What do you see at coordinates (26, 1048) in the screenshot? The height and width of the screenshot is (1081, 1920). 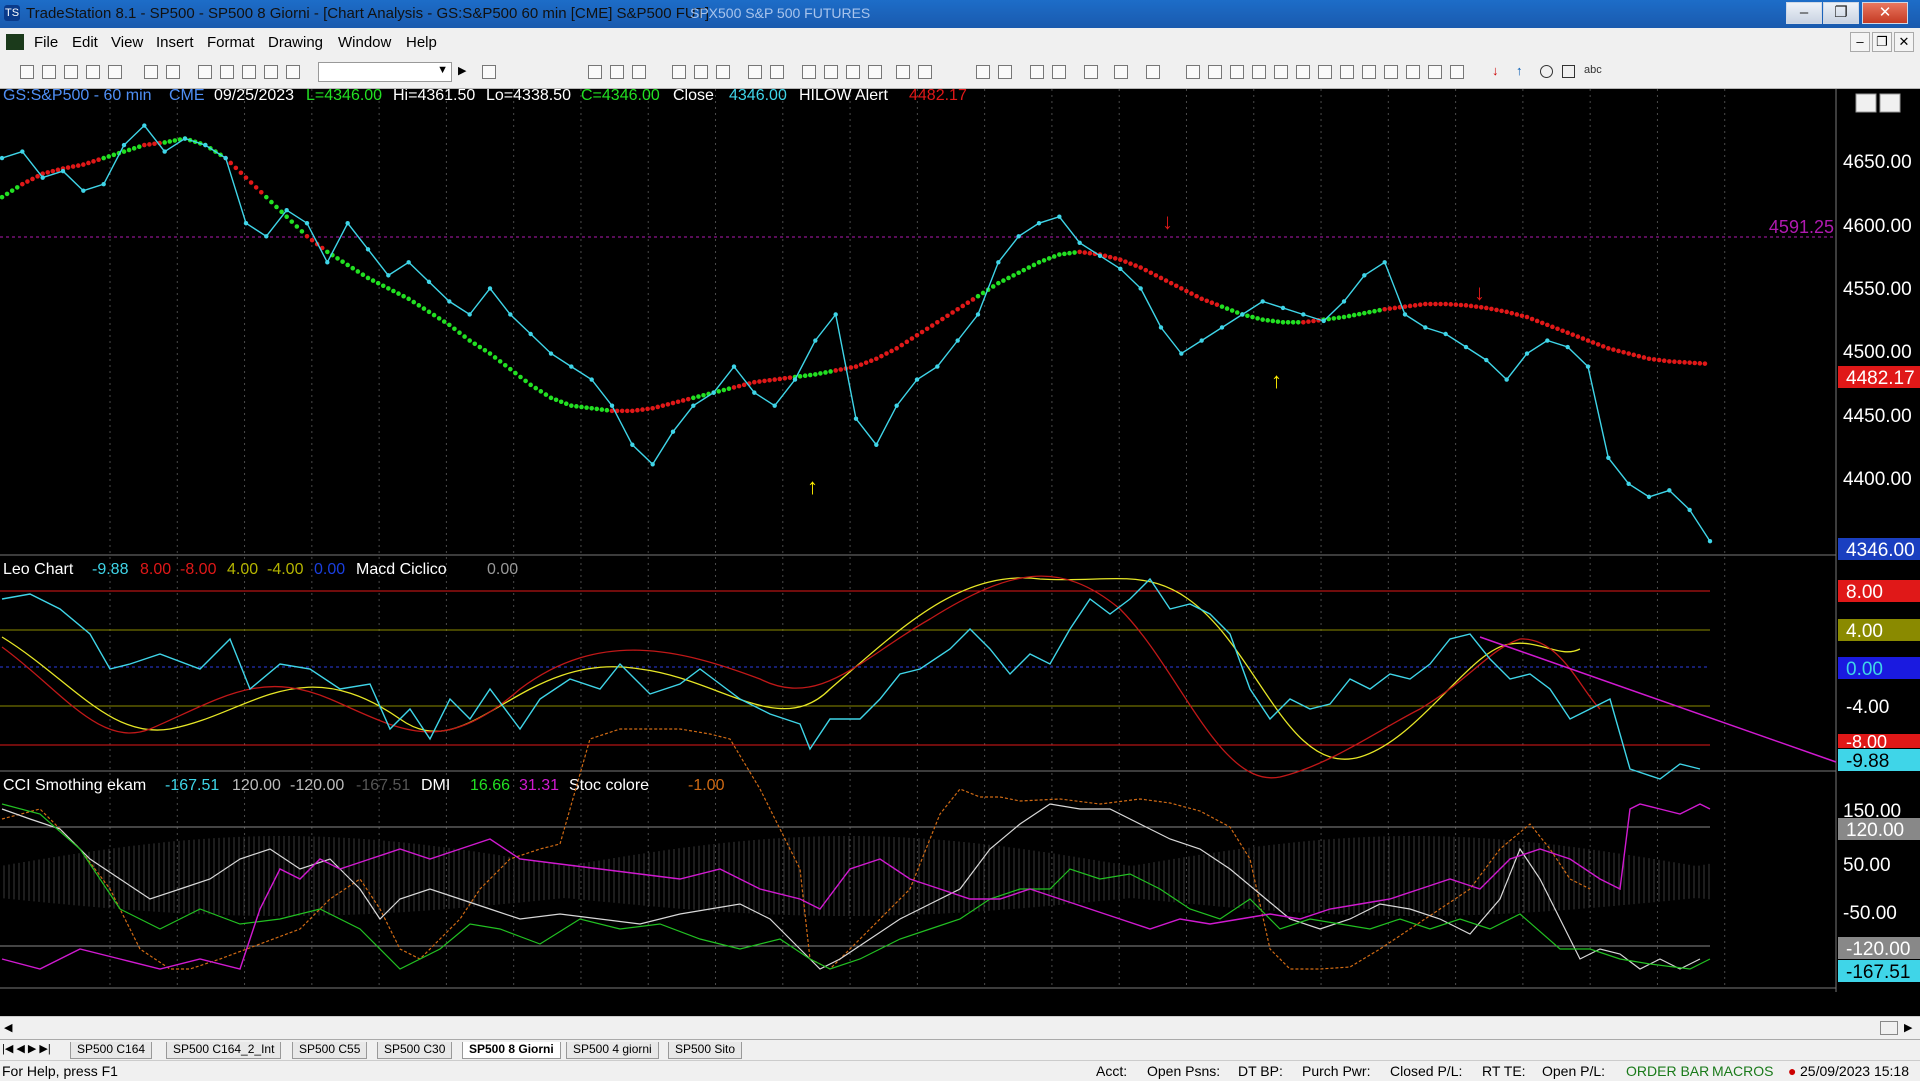 I see `tab-nav-first-icon: |◀ ◀ ▶ ▶|` at bounding box center [26, 1048].